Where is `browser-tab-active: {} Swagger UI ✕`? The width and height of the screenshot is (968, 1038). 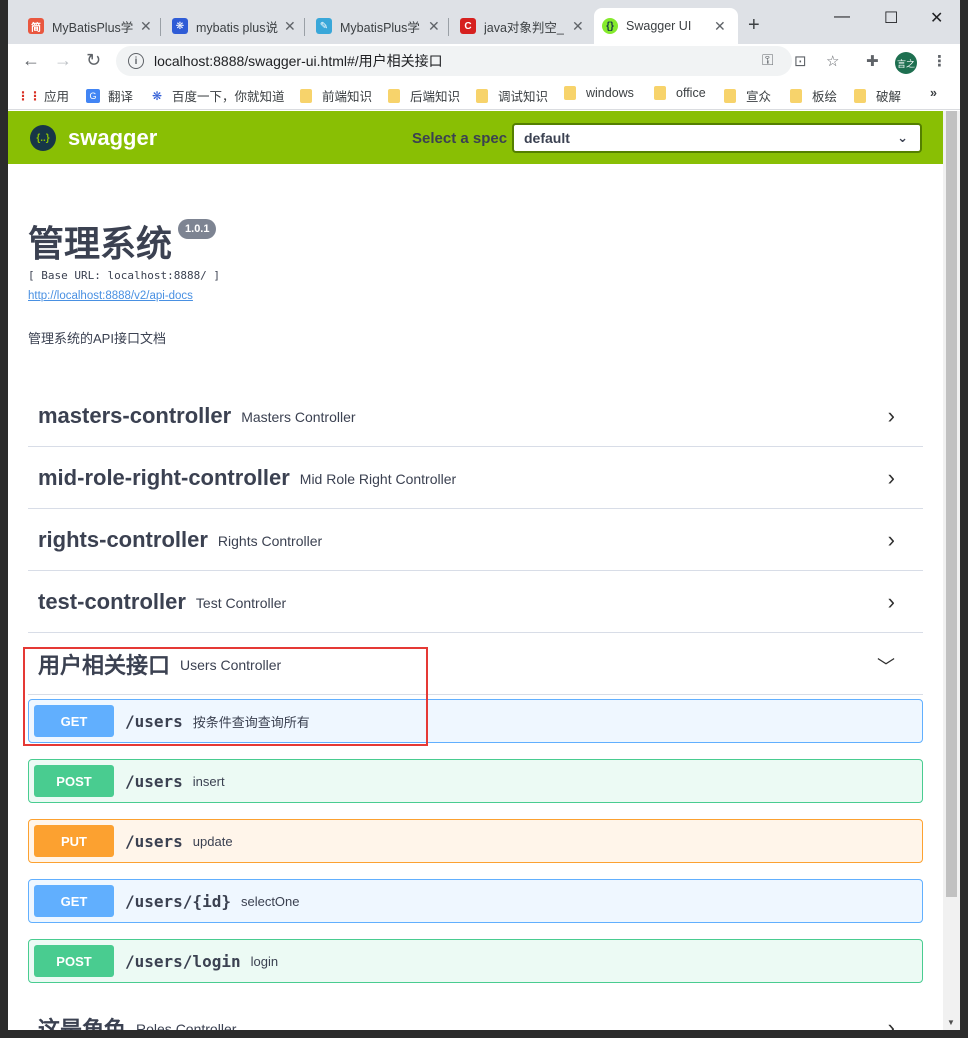
browser-tab-active: {} Swagger UI ✕ is located at coordinates (666, 26).